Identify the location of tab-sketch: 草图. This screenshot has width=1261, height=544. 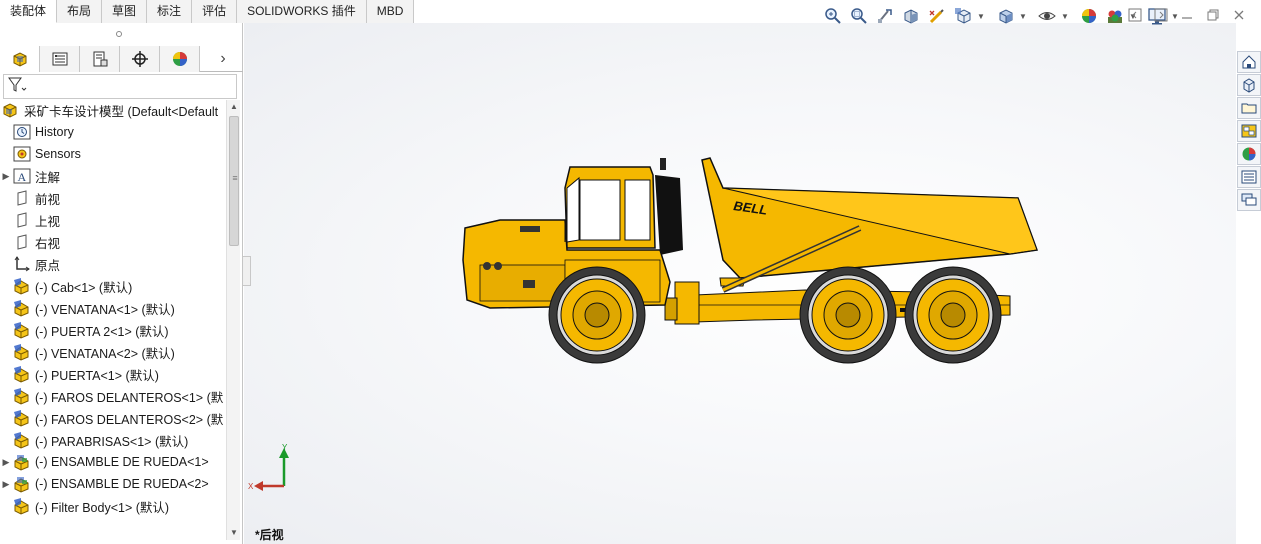
(125, 11).